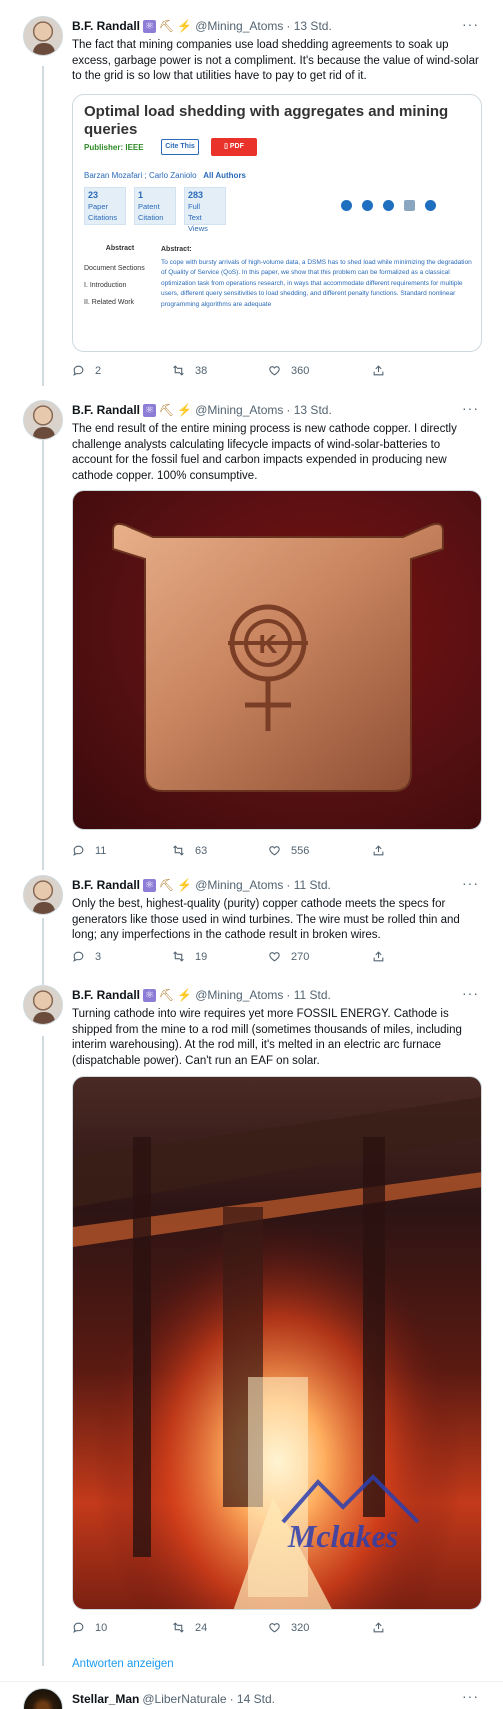 This screenshot has height=1709, width=503. Describe the element at coordinates (288, 956) in the screenshot. I see `like-button: 270` at that location.